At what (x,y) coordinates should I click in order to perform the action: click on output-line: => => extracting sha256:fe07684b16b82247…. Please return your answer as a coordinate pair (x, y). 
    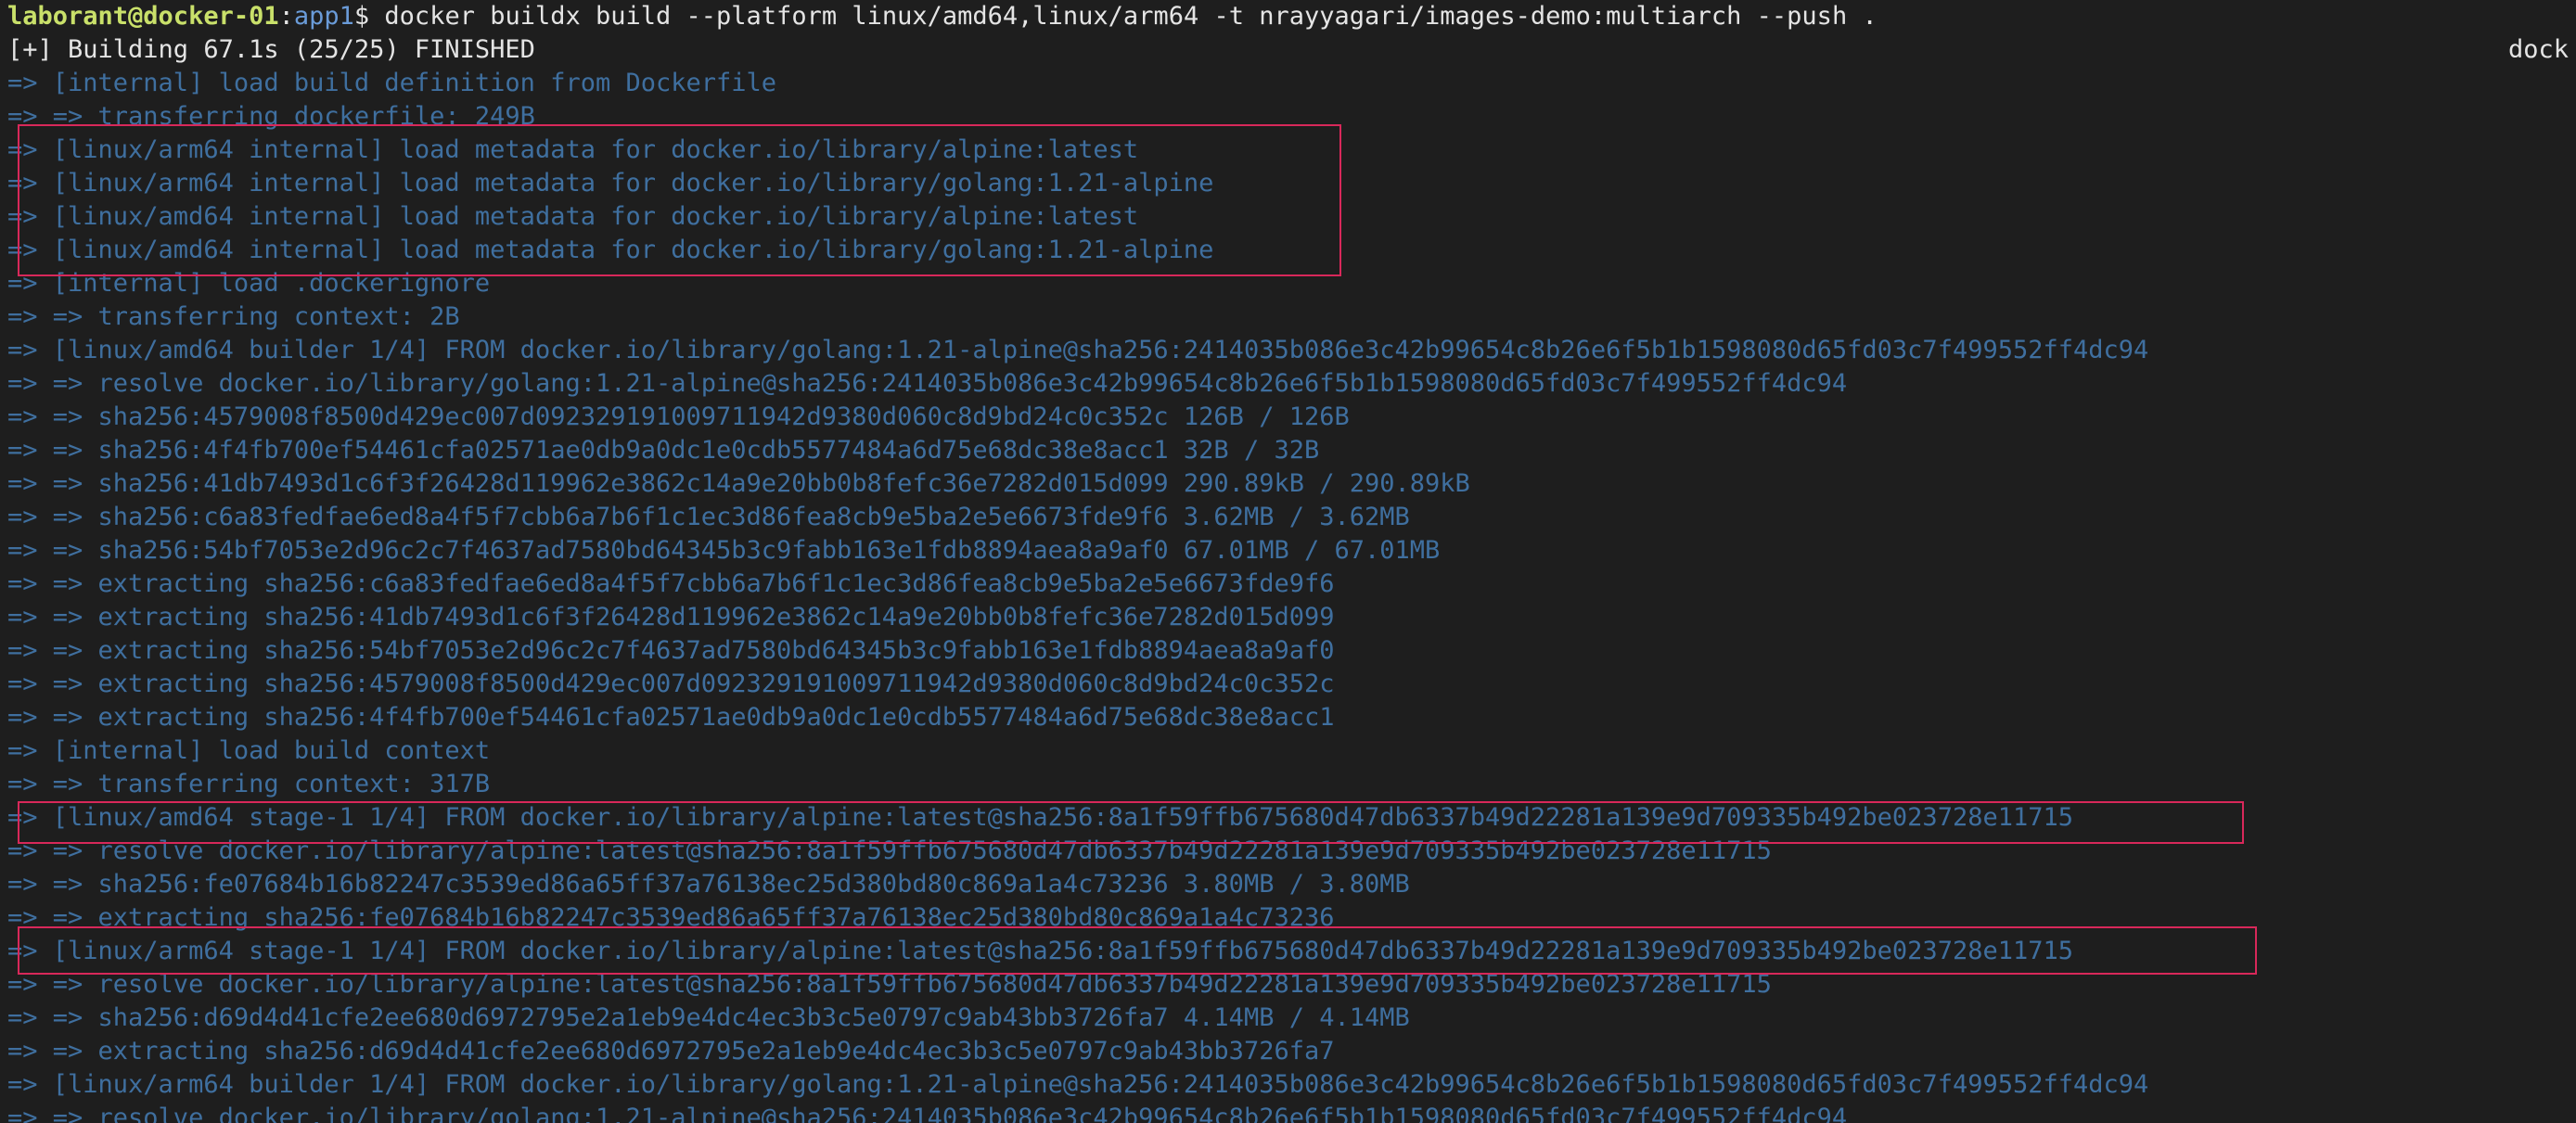
    Looking at the image, I should click on (671, 918).